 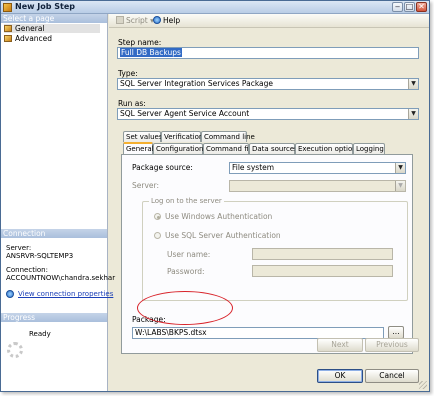 What do you see at coordinates (171, 332) in the screenshot?
I see `package-path-value: W:\LABS\BKPS.dtsx` at bounding box center [171, 332].